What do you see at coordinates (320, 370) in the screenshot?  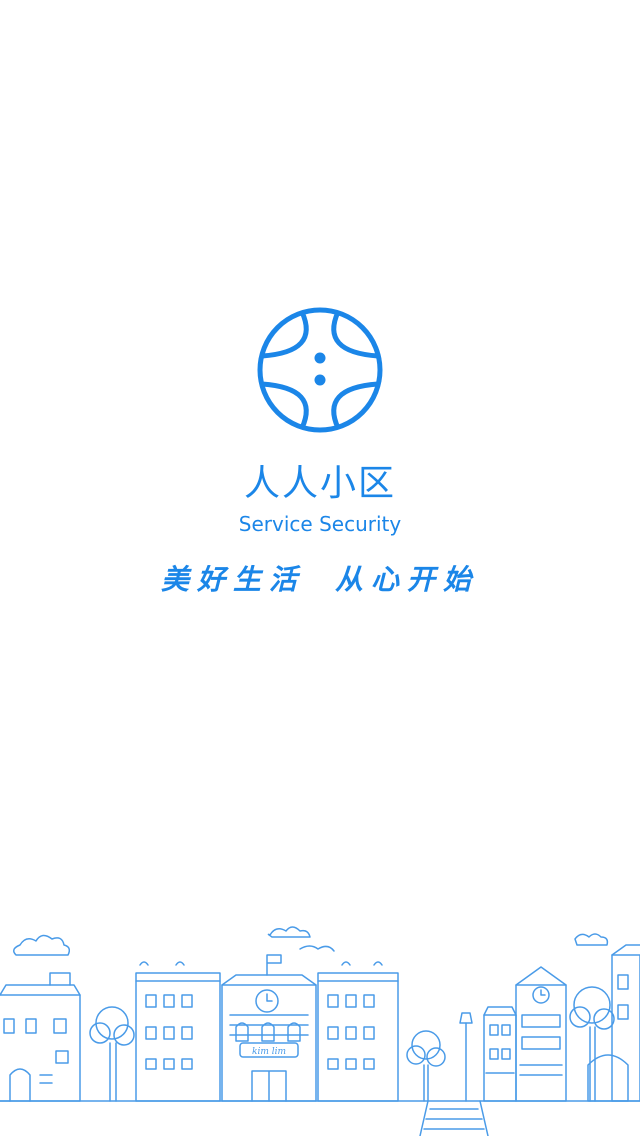 I see `app-logo-icon` at bounding box center [320, 370].